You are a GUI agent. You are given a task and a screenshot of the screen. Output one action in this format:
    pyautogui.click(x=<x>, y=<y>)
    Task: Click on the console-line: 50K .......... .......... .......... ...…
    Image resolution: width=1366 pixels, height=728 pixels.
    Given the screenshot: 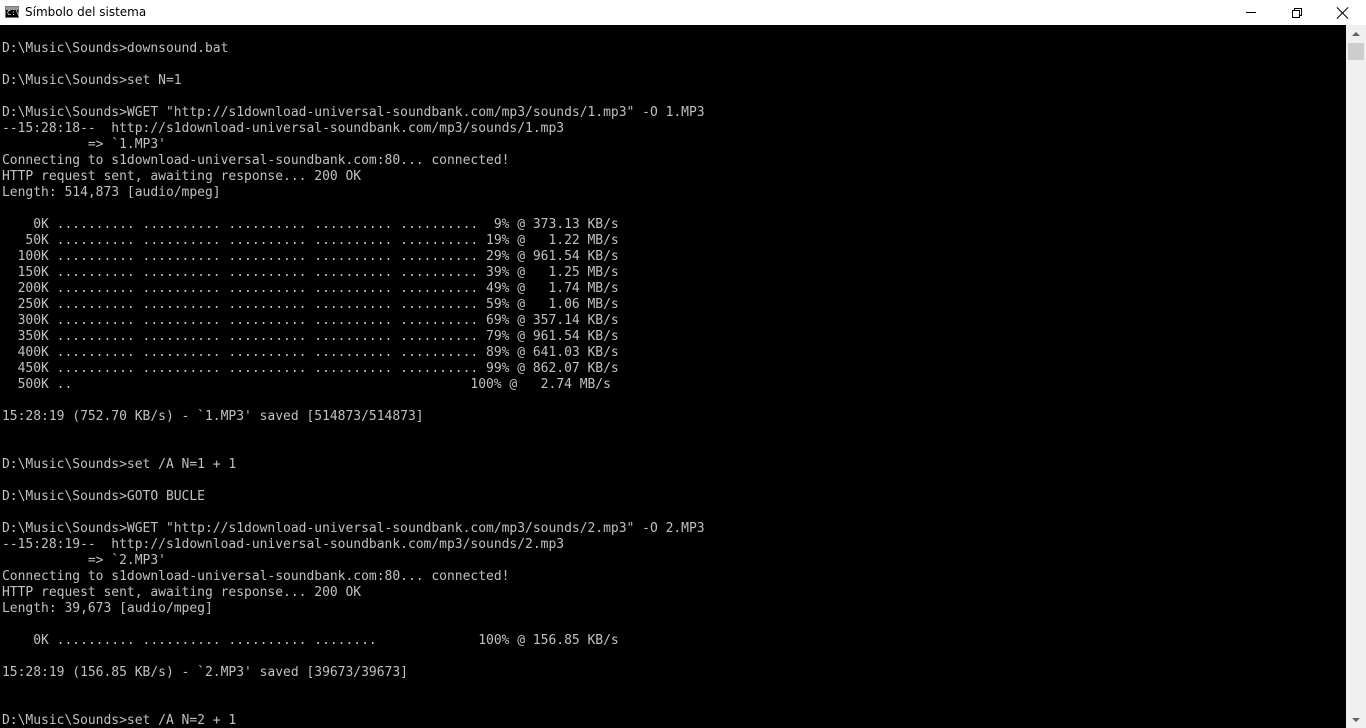 What is the action you would take?
    pyautogui.click(x=310, y=240)
    